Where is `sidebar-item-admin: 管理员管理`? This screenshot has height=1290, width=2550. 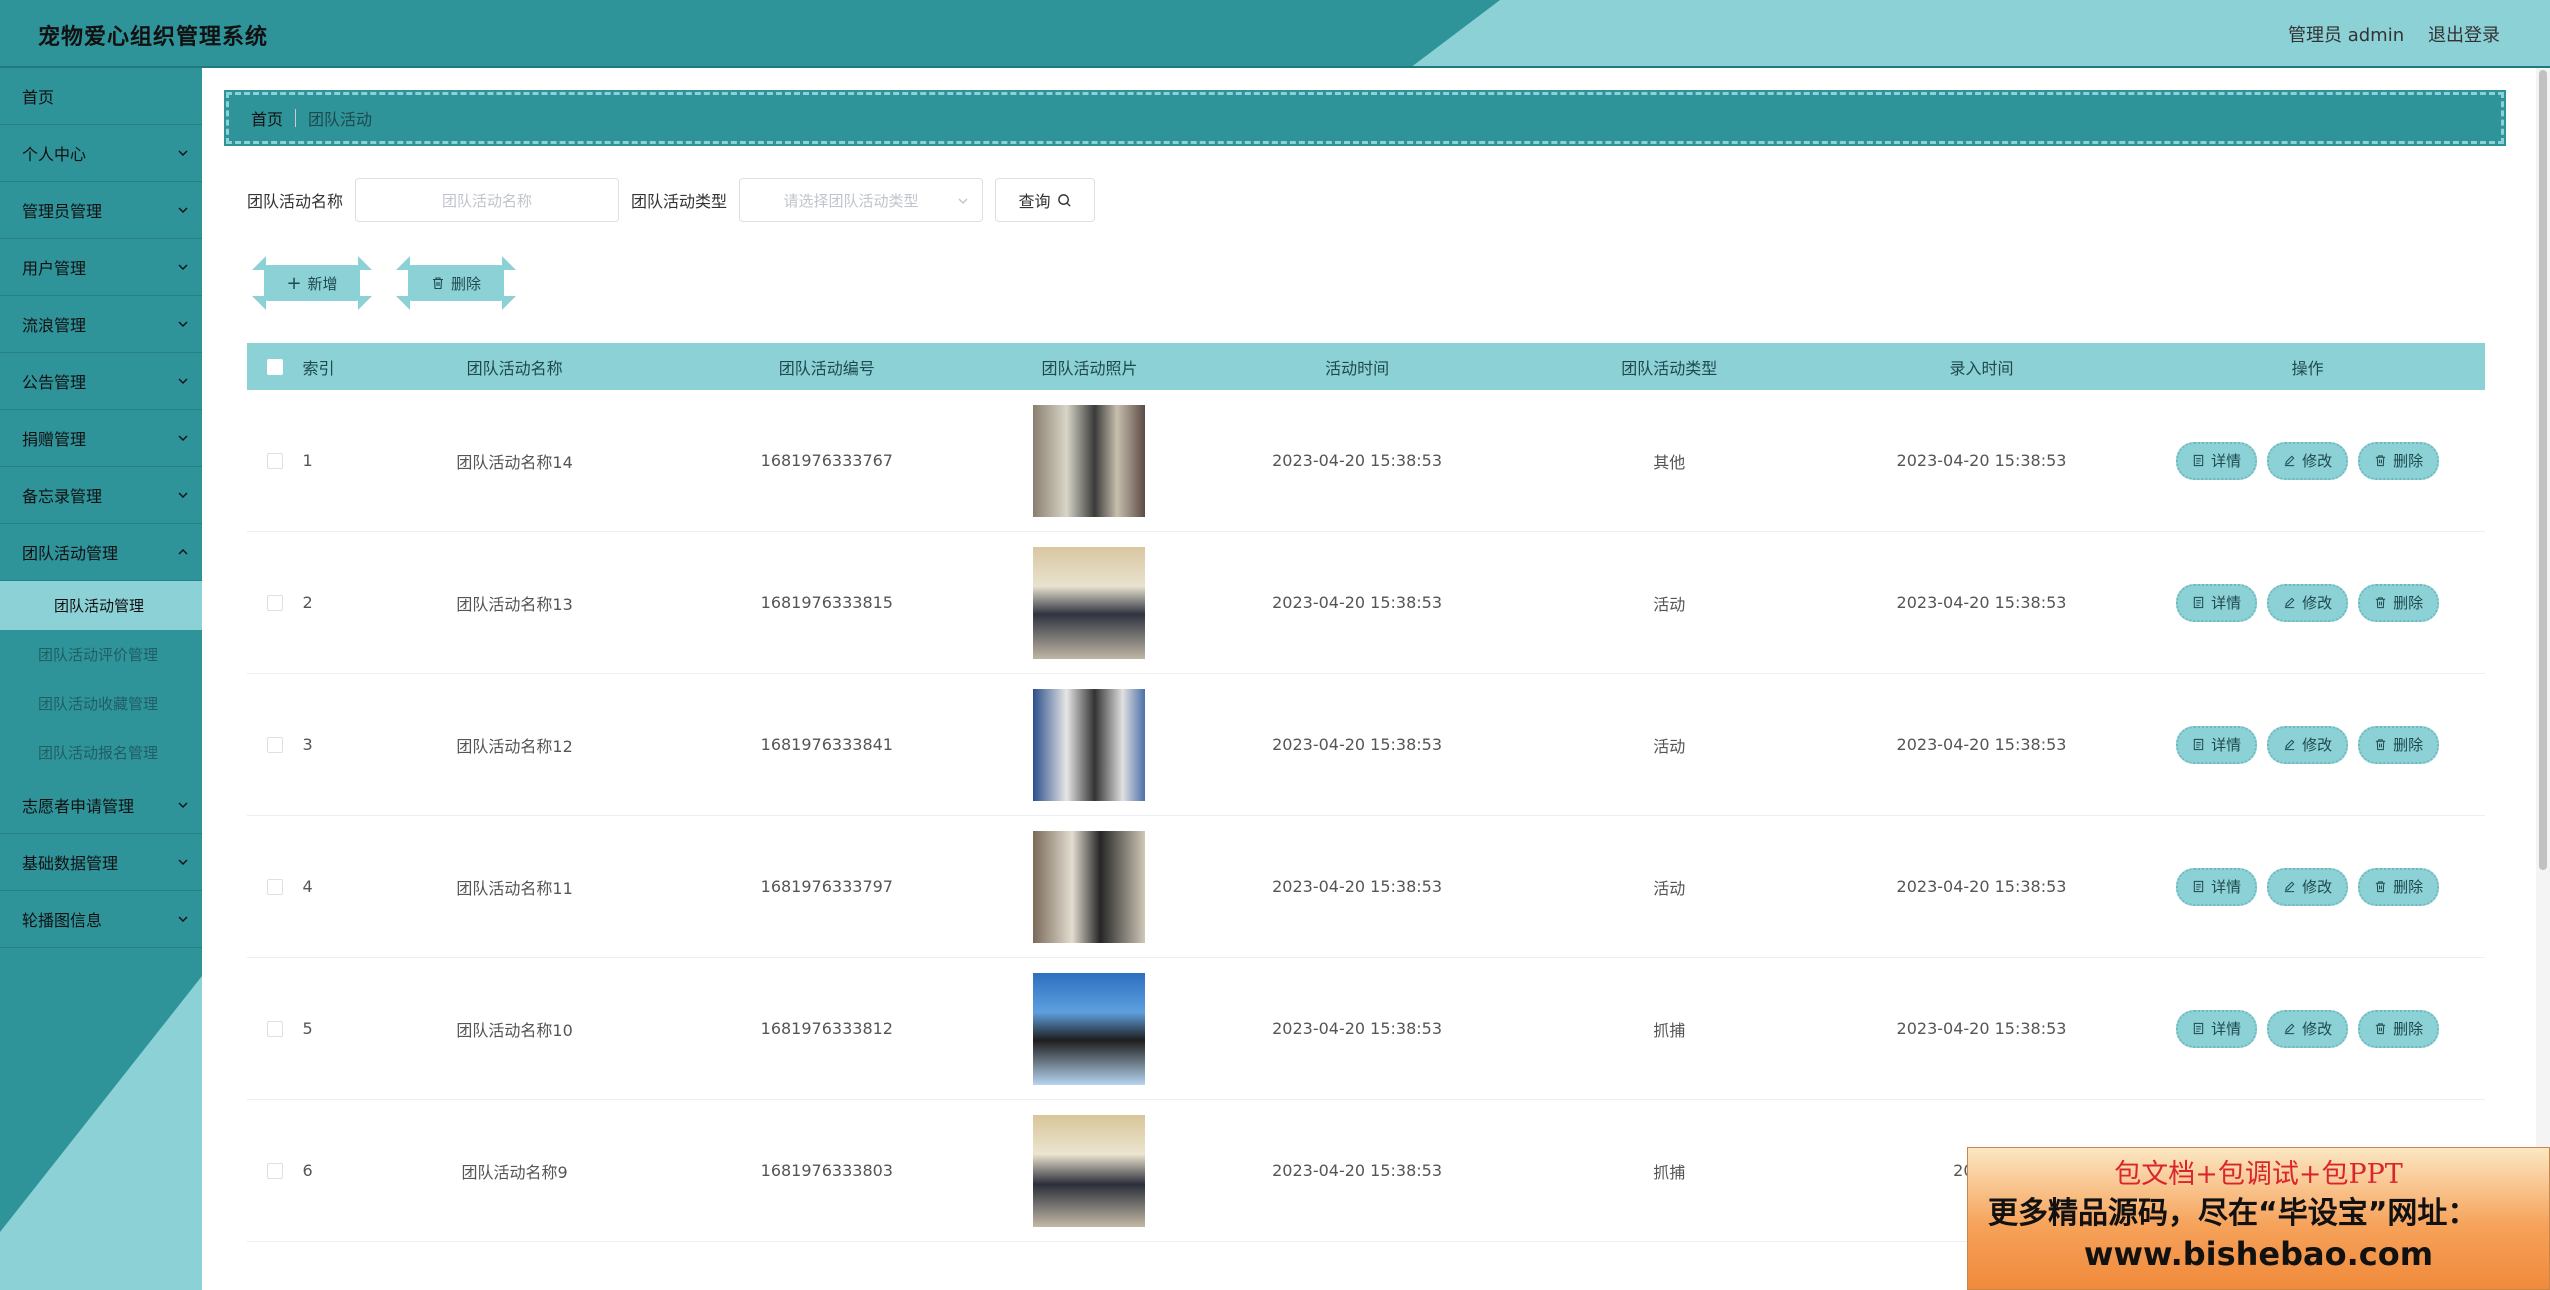
sidebar-item-admin: 管理员管理 is located at coordinates (101, 210).